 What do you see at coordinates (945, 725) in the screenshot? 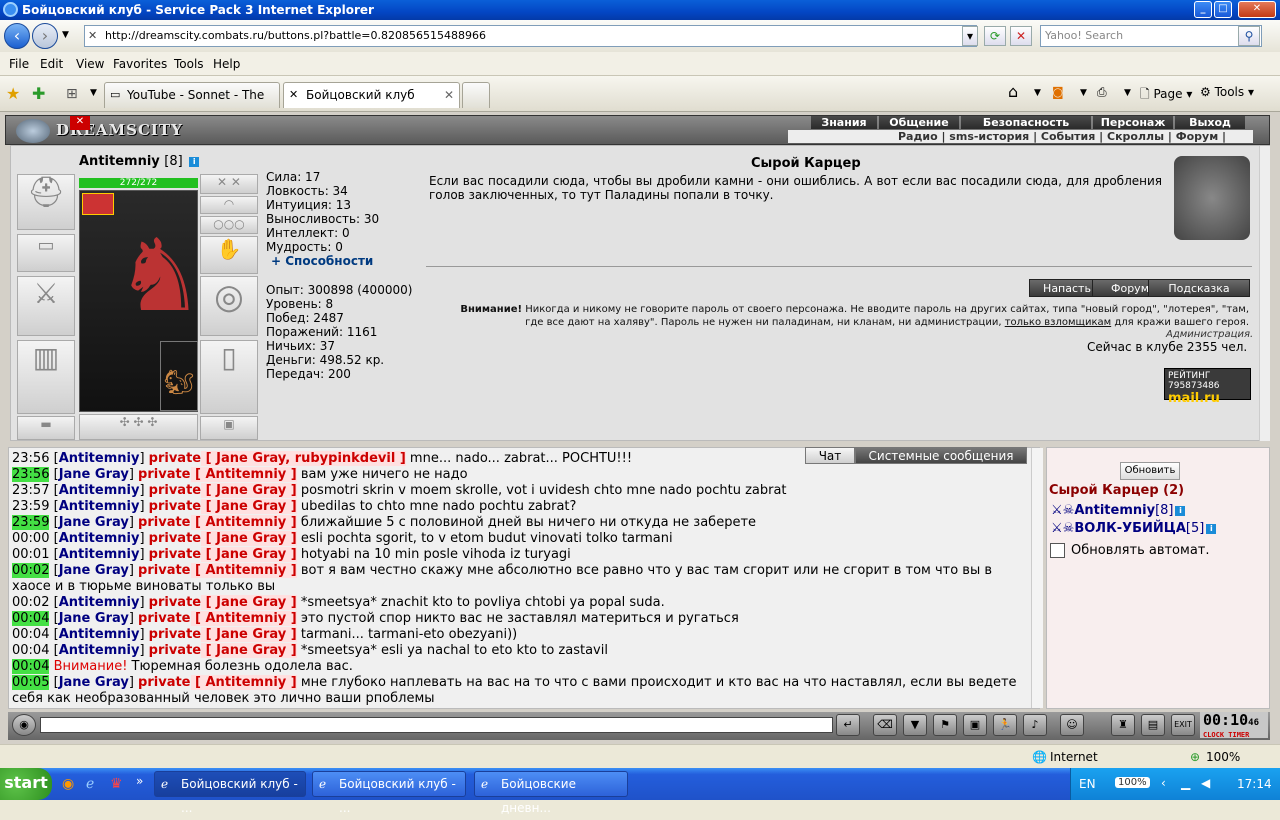
I see `clear-icon: ⚑` at bounding box center [945, 725].